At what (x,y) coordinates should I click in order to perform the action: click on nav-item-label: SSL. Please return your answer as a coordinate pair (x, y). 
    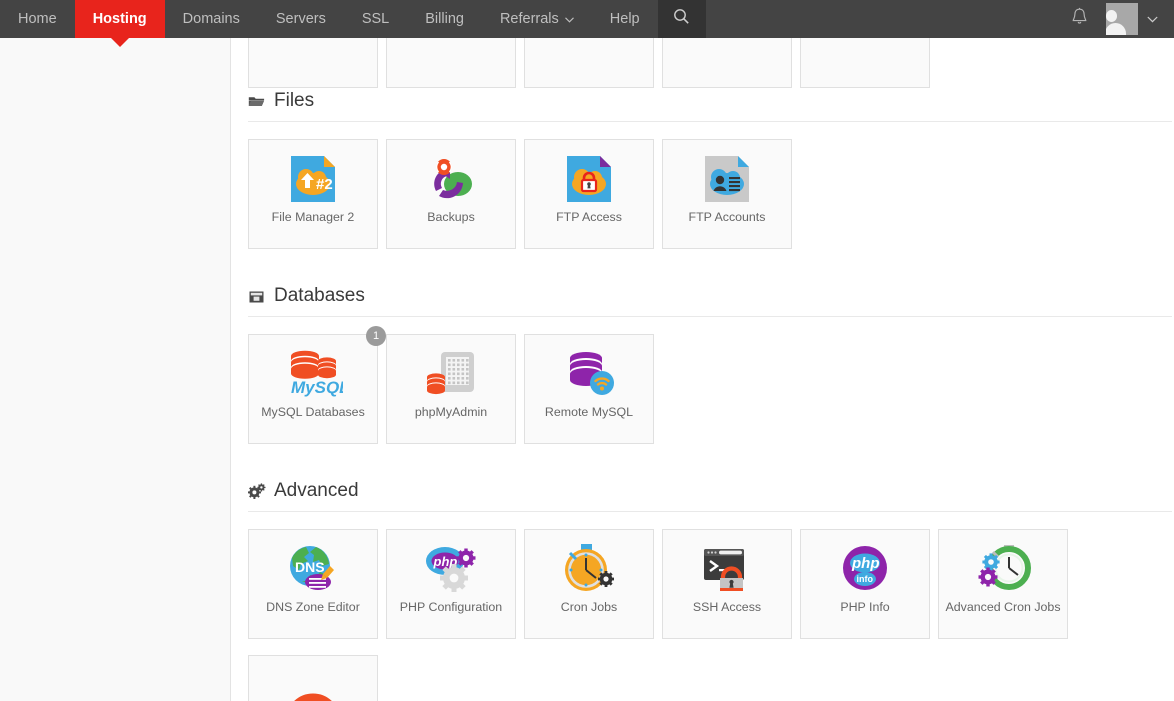
    Looking at the image, I should click on (375, 19).